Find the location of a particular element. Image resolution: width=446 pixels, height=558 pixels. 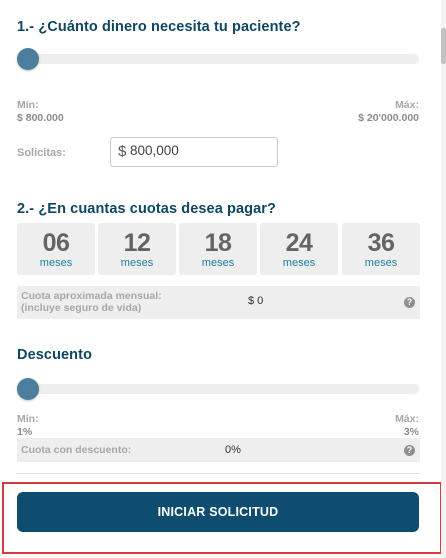

scrollbar is located at coordinates (443, 279).